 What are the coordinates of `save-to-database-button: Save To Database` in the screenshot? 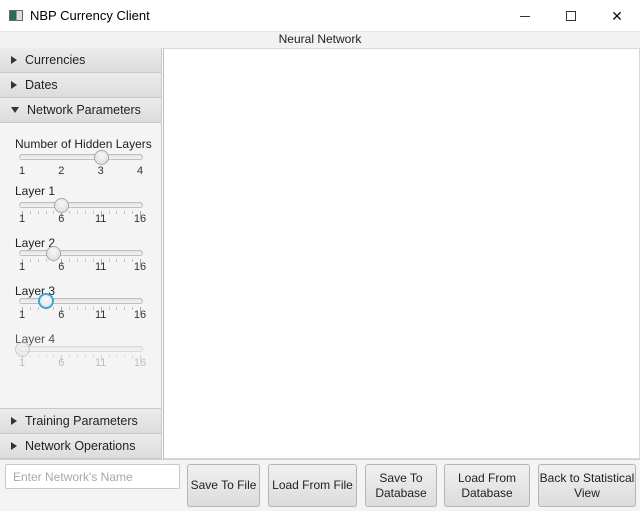 It's located at (401, 485).